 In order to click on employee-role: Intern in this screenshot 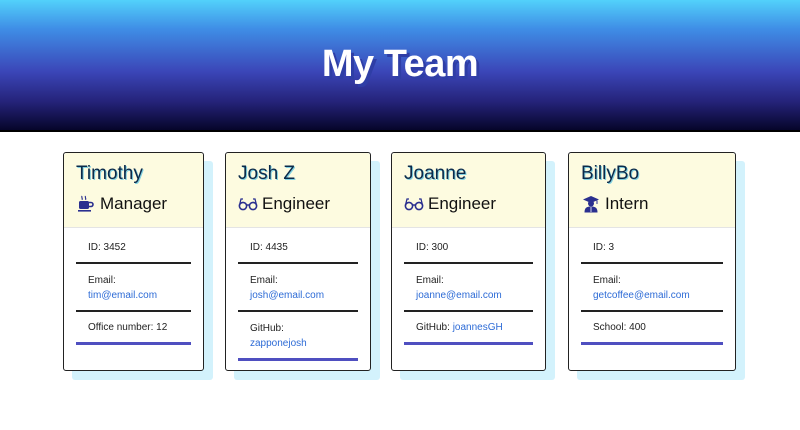, I will do `click(652, 204)`.